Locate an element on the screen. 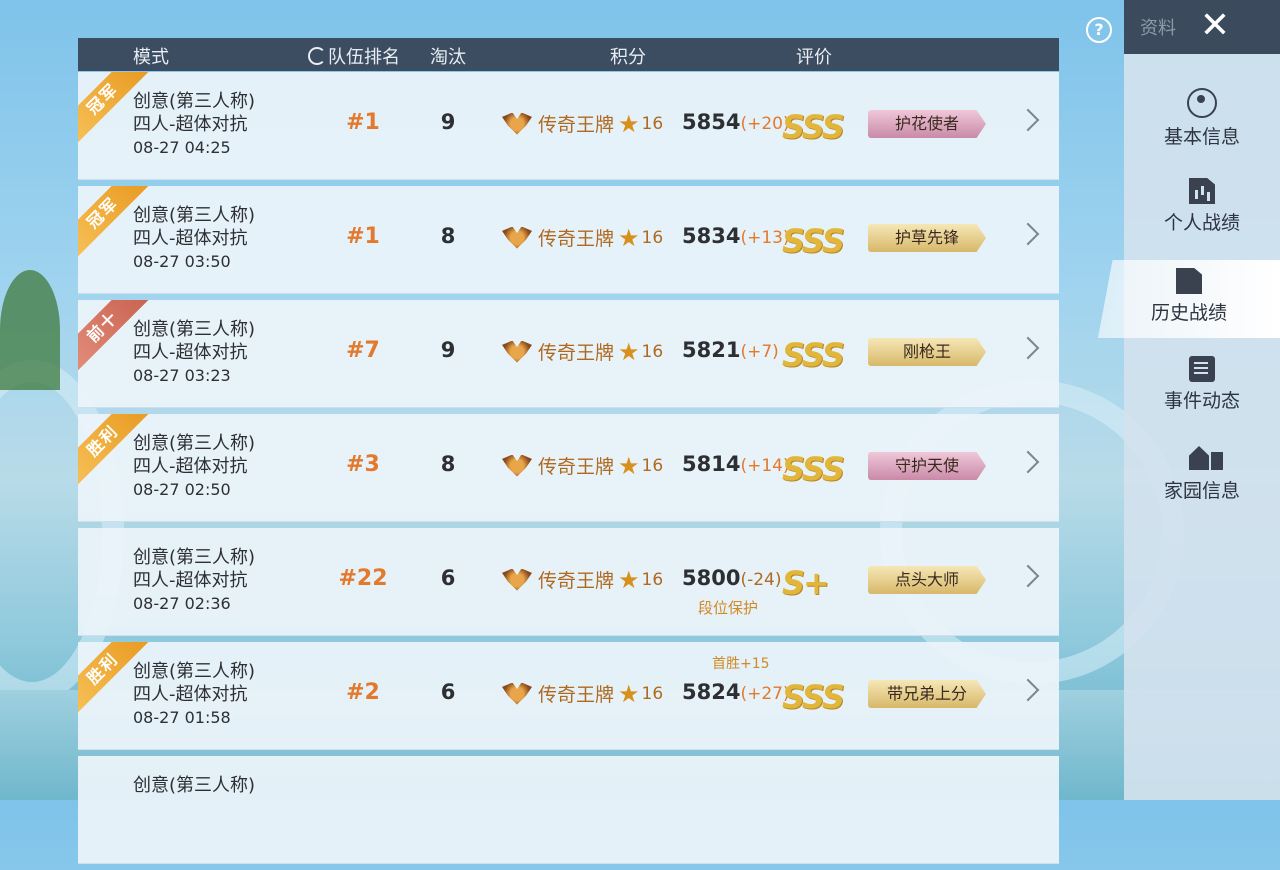 The image size is (1280, 870). score-value: 5800 is located at coordinates (711, 578).